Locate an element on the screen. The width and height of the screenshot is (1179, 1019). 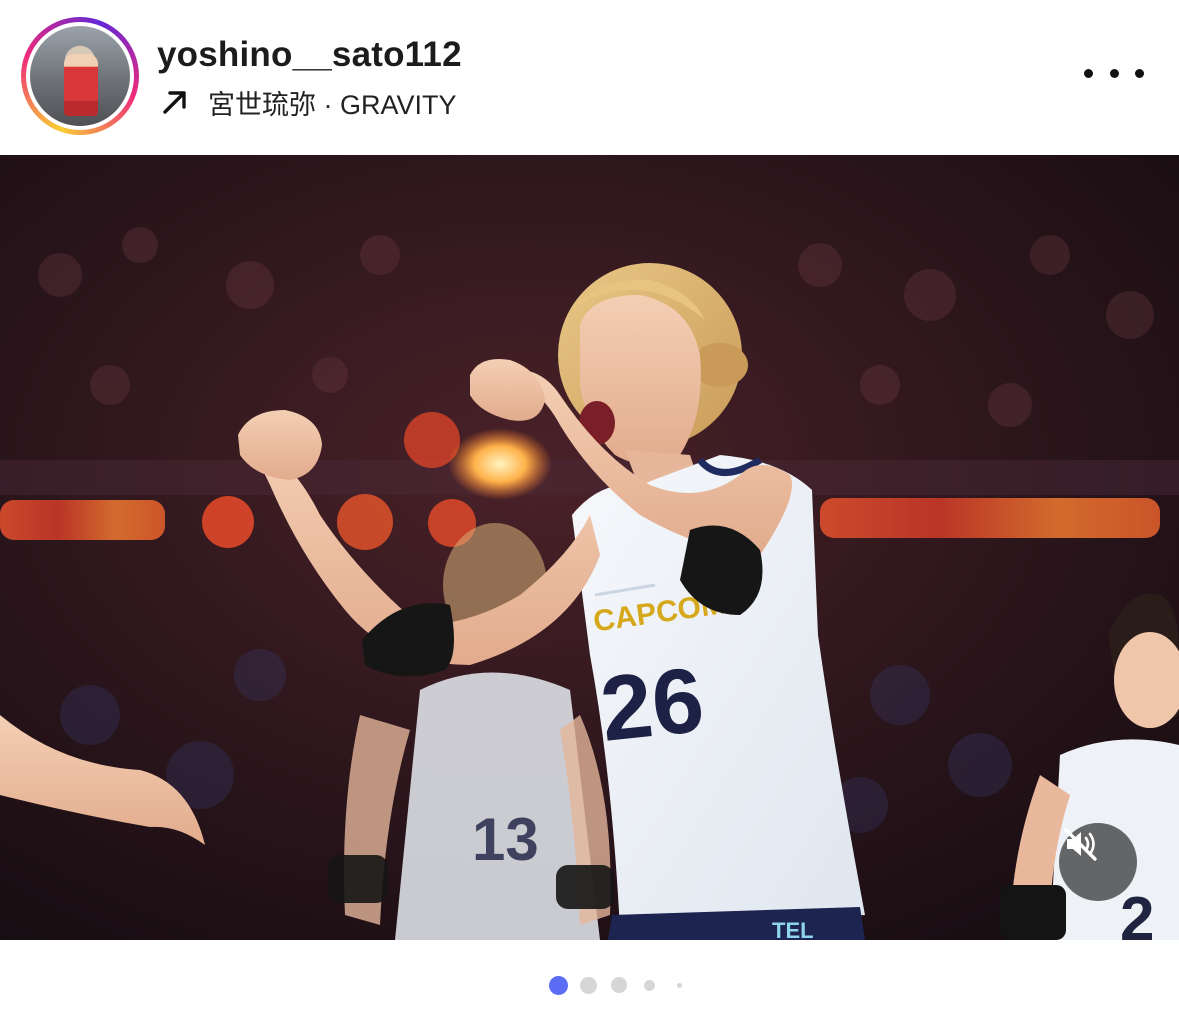
more-options-button is located at coordinates (1114, 73).